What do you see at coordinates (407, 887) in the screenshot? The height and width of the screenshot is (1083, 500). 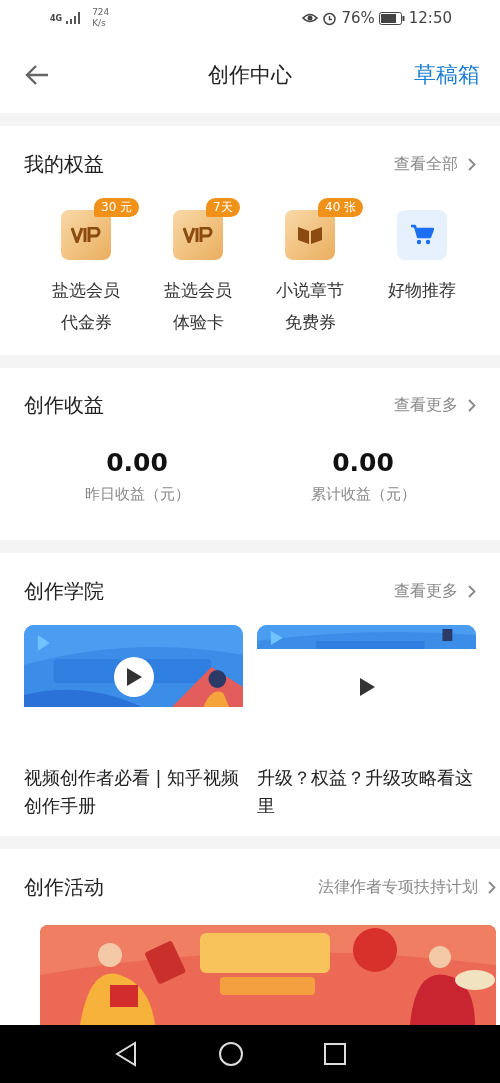 I see `activity-link: 法律作者专项扶持计划` at bounding box center [407, 887].